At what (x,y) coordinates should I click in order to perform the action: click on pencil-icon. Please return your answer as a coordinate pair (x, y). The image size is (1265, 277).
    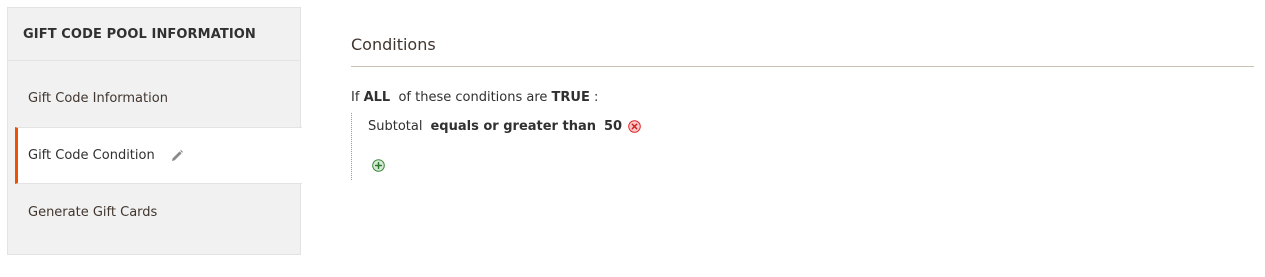
    Looking at the image, I should click on (177, 156).